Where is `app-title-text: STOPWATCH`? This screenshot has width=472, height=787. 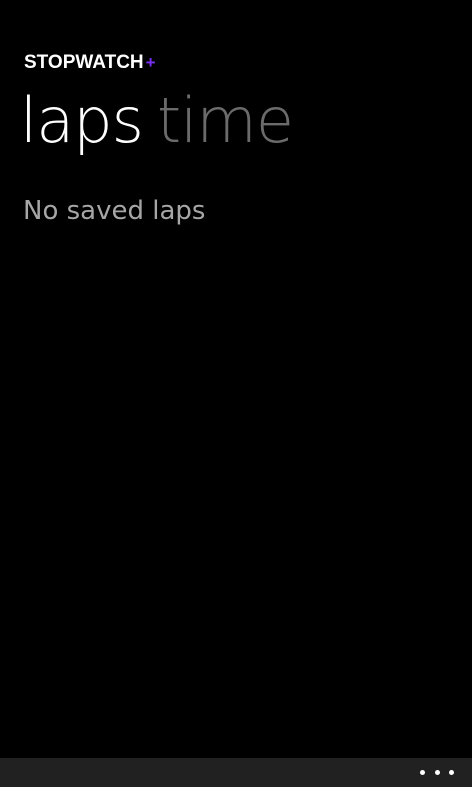 app-title-text: STOPWATCH is located at coordinates (84, 62).